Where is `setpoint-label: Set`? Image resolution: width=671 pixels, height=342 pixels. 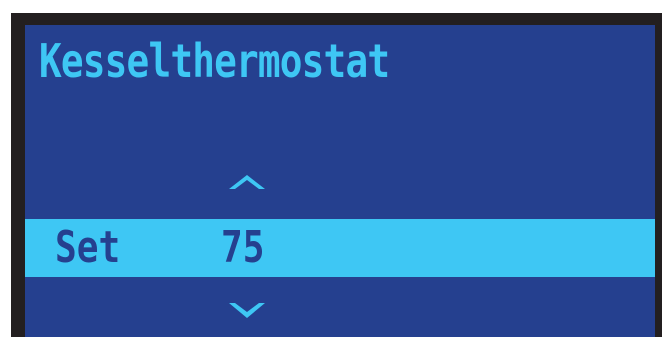 setpoint-label: Set is located at coordinates (88, 247).